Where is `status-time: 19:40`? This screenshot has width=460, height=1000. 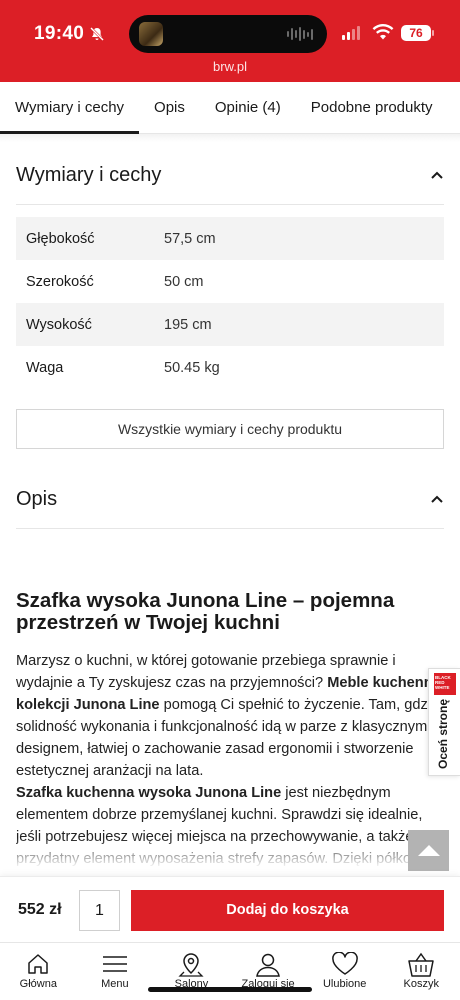 status-time: 19:40 is located at coordinates (59, 33).